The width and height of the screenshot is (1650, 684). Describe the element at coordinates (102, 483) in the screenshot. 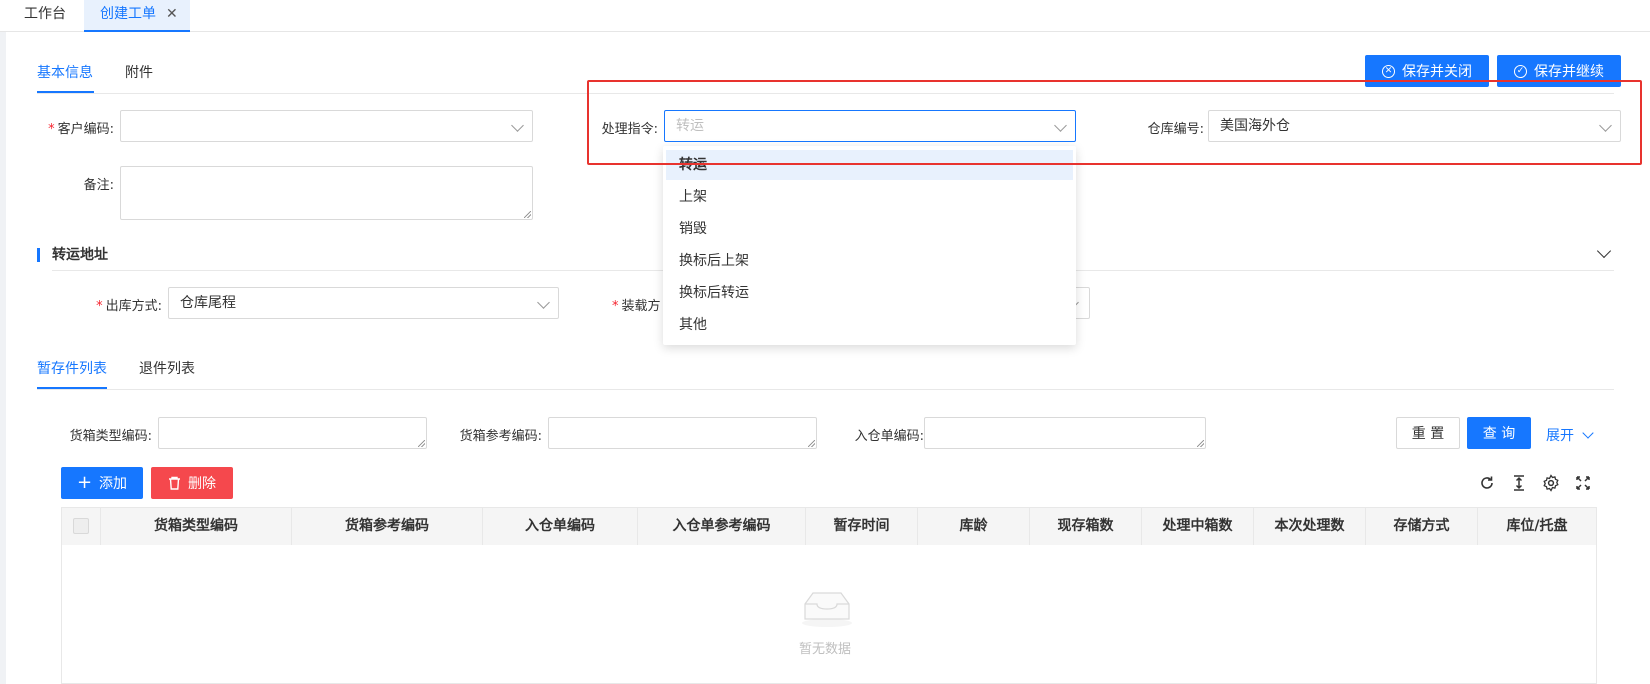

I see `add-button: + 添加` at that location.